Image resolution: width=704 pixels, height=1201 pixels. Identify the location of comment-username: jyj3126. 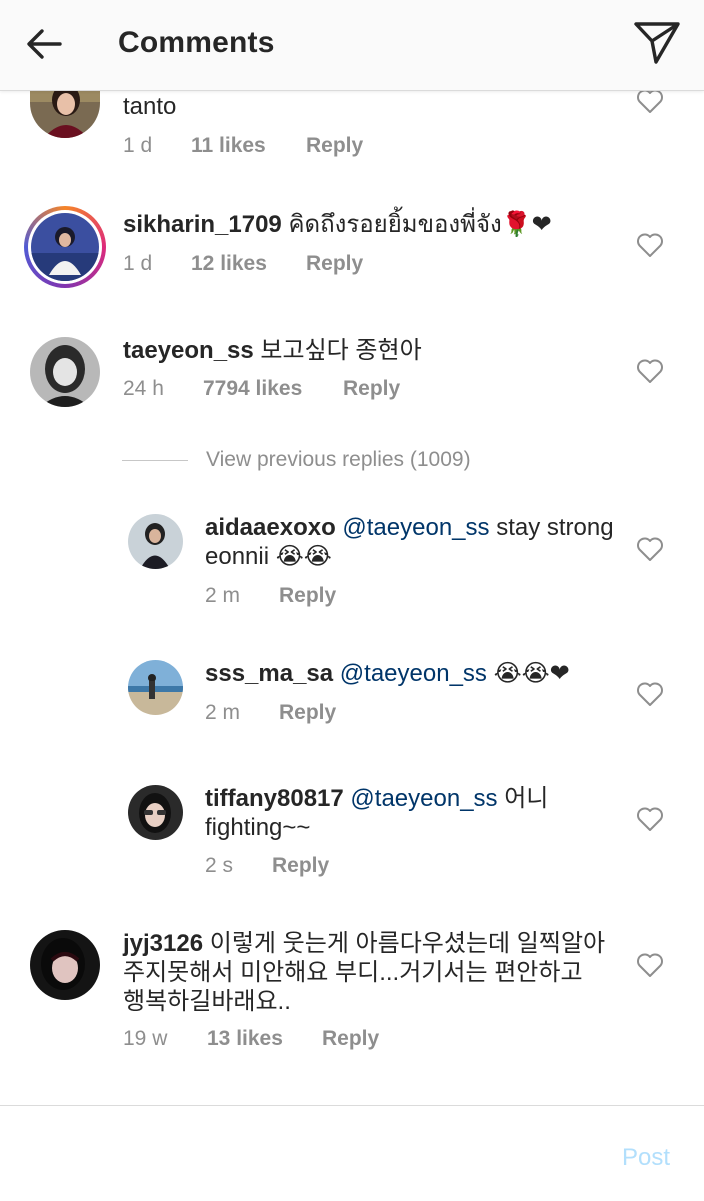
(163, 943).